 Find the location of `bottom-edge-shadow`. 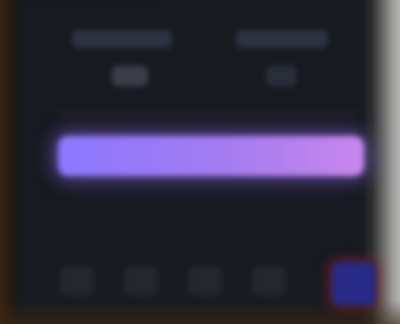

bottom-edge-shadow is located at coordinates (200, 312).